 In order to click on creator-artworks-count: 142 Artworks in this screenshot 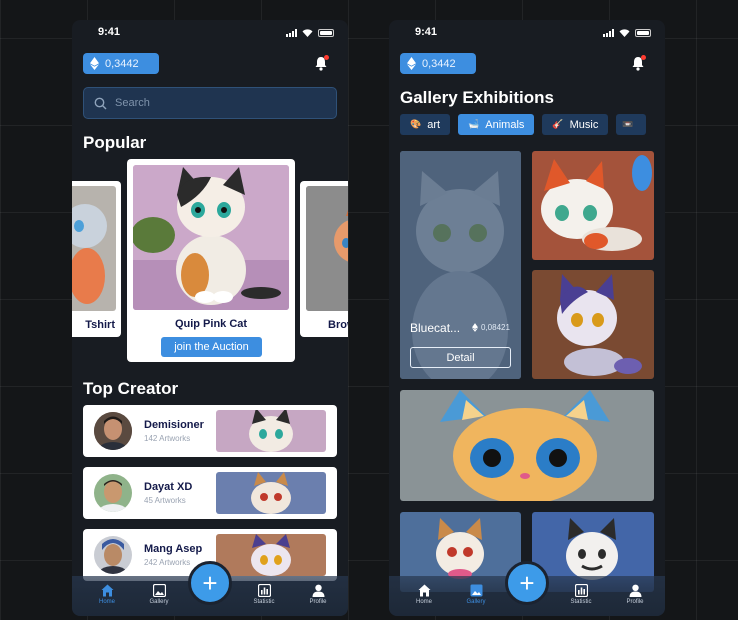, I will do `click(167, 438)`.